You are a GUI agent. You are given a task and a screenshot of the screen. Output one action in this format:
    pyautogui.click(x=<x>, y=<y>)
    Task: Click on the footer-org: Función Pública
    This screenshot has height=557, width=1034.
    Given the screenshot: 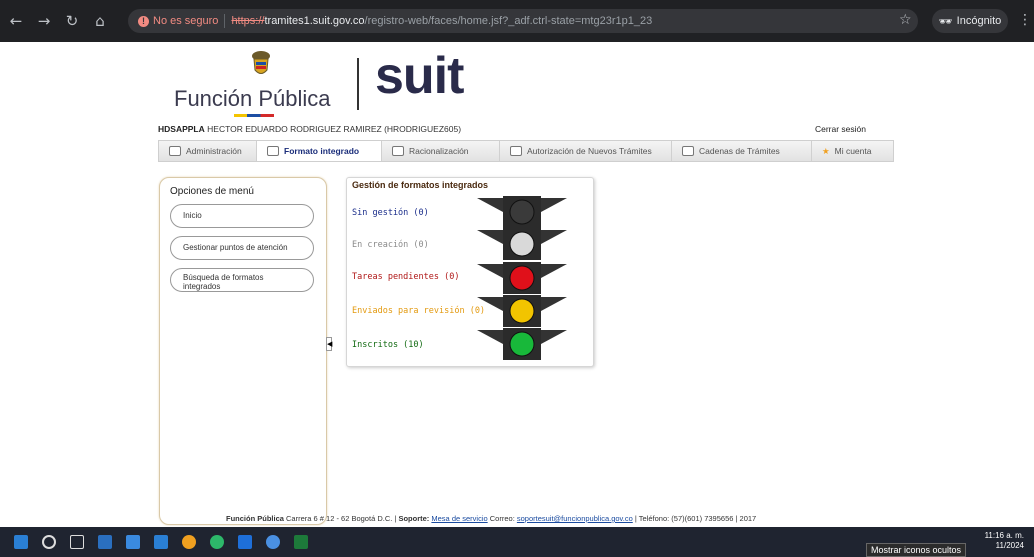 What is the action you would take?
    pyautogui.click(x=255, y=518)
    